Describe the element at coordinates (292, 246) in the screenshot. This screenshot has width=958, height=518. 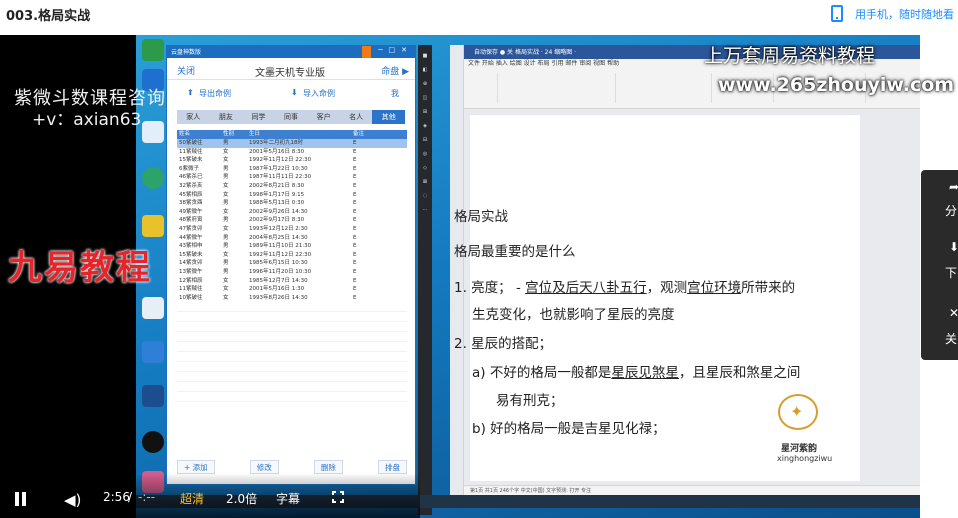
I see `table-row: 43紫相申 男 1989年11月10日 21:30 E` at that location.